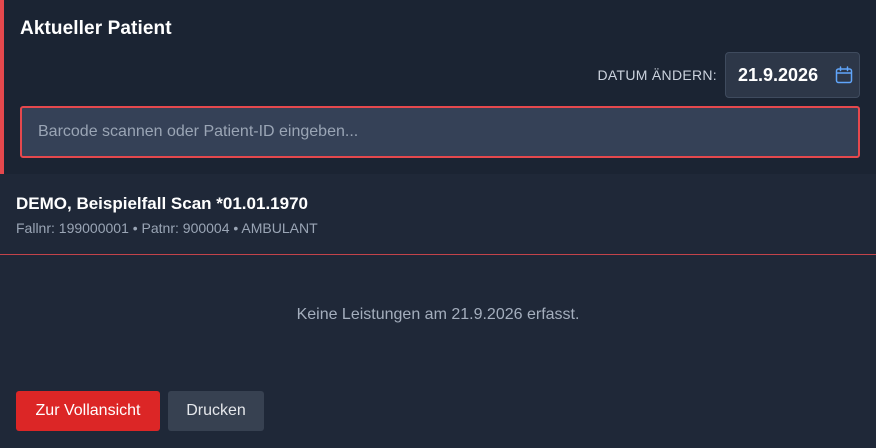 The height and width of the screenshot is (448, 876). I want to click on calendar-icon, so click(844, 75).